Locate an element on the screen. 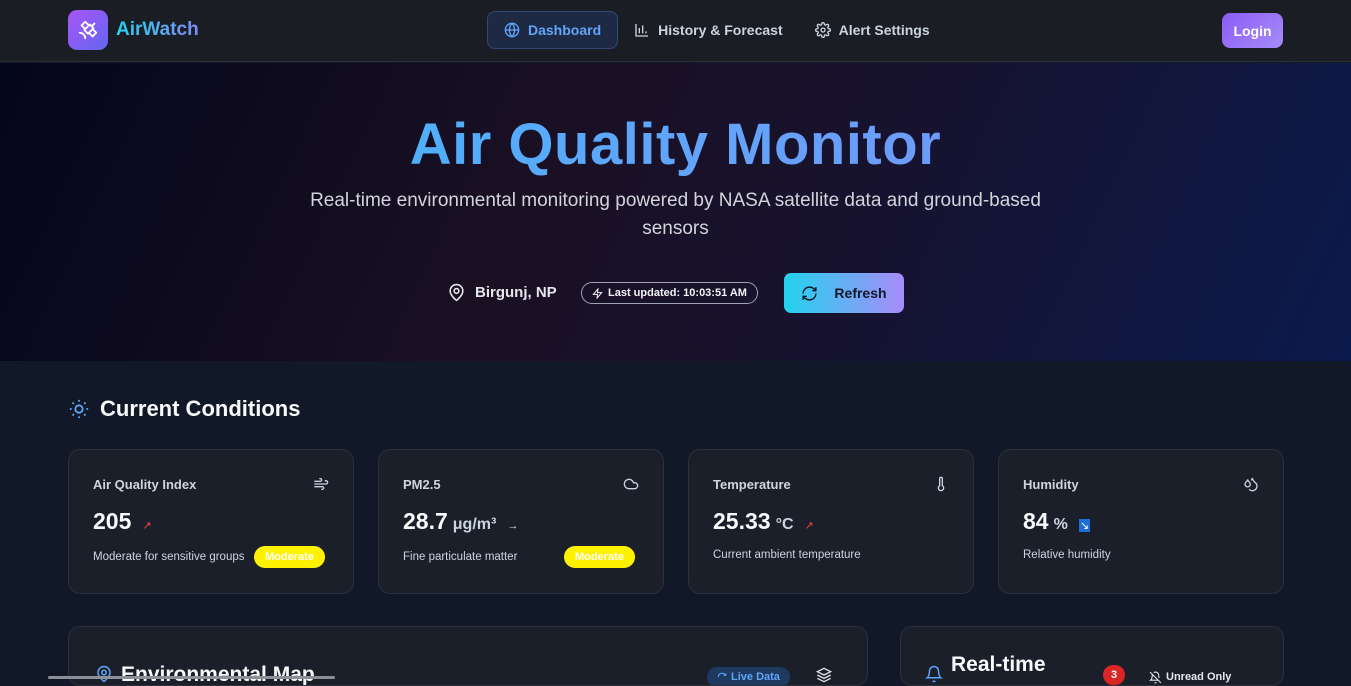 This screenshot has height=686, width=1351. card-value: 84 % ↘ is located at coordinates (1057, 521).